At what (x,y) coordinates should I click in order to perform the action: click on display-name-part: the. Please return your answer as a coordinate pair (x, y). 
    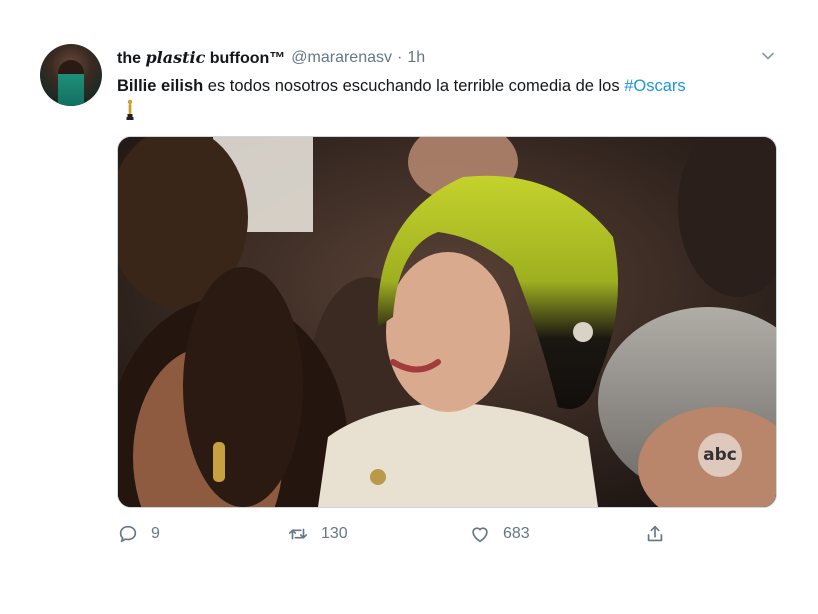
    Looking at the image, I should click on (131, 58).